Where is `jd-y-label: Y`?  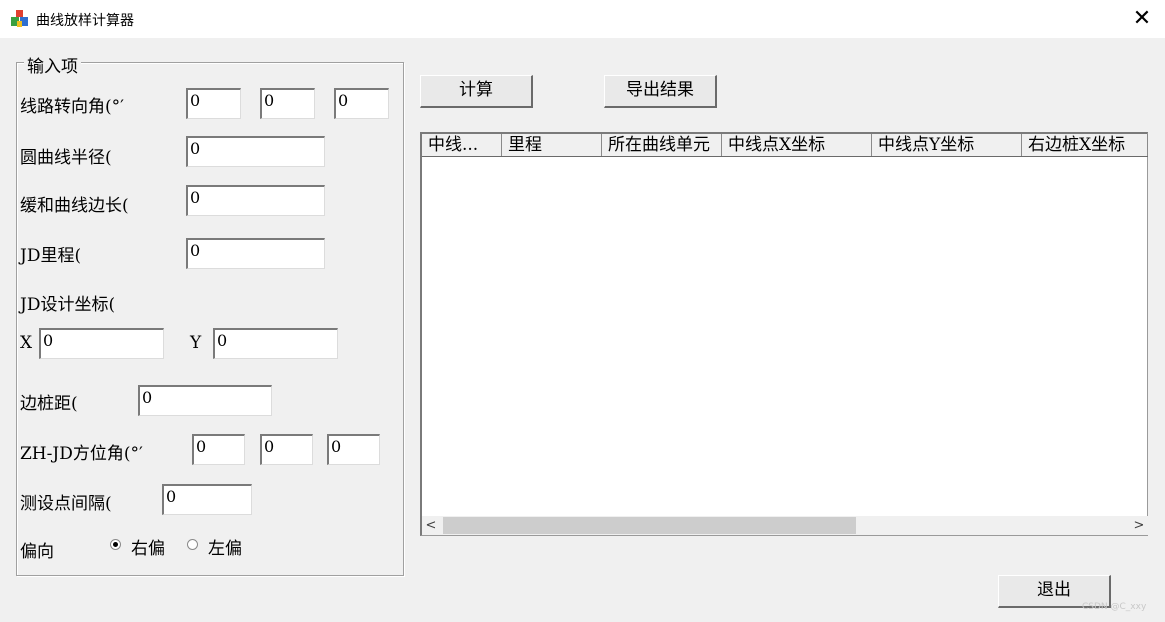 jd-y-label: Y is located at coordinates (196, 343).